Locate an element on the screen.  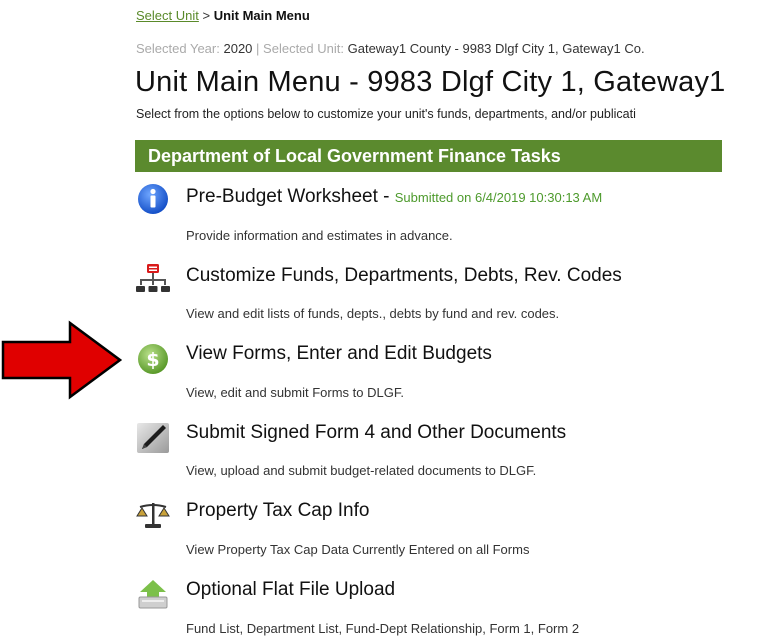
breadcrumb: Select Unit > Unit Main Menu is located at coordinates (223, 15).